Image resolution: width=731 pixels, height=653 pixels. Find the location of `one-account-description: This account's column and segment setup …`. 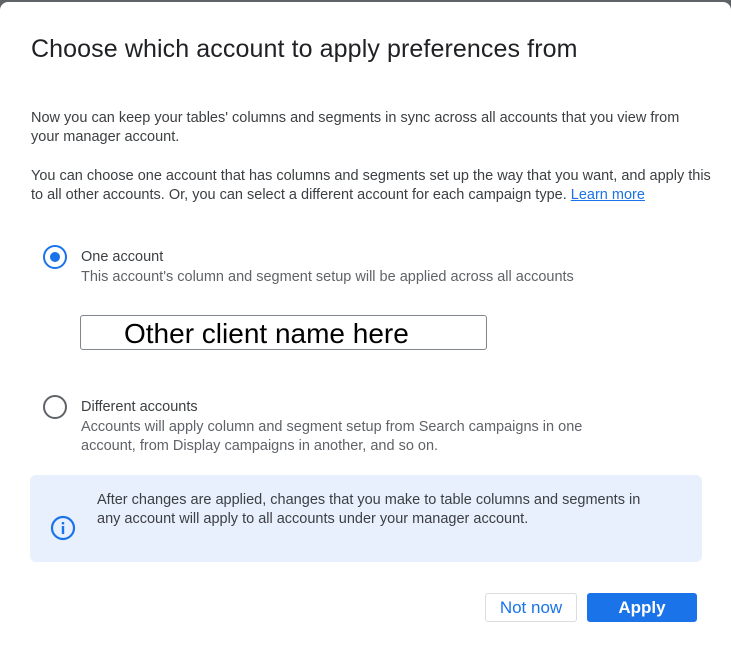

one-account-description: This account's column and segment setup … is located at coordinates (327, 277).